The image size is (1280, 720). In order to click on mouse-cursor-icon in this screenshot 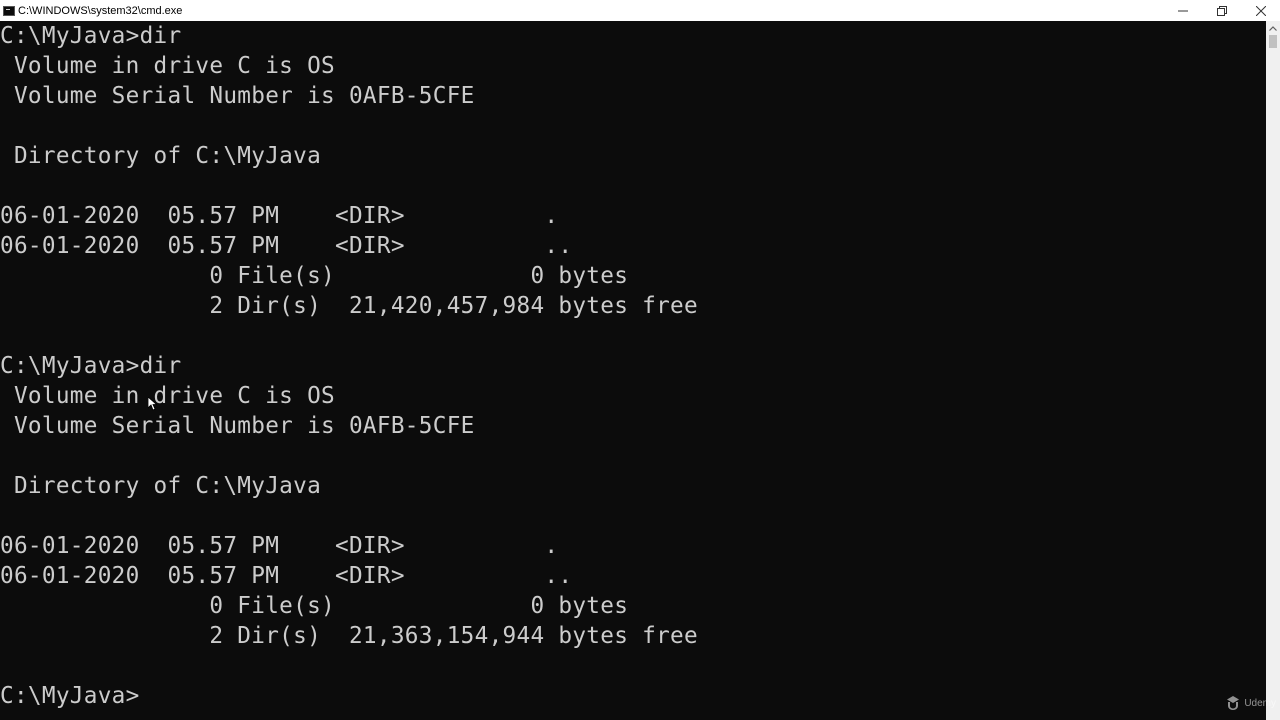, I will do `click(152, 406)`.